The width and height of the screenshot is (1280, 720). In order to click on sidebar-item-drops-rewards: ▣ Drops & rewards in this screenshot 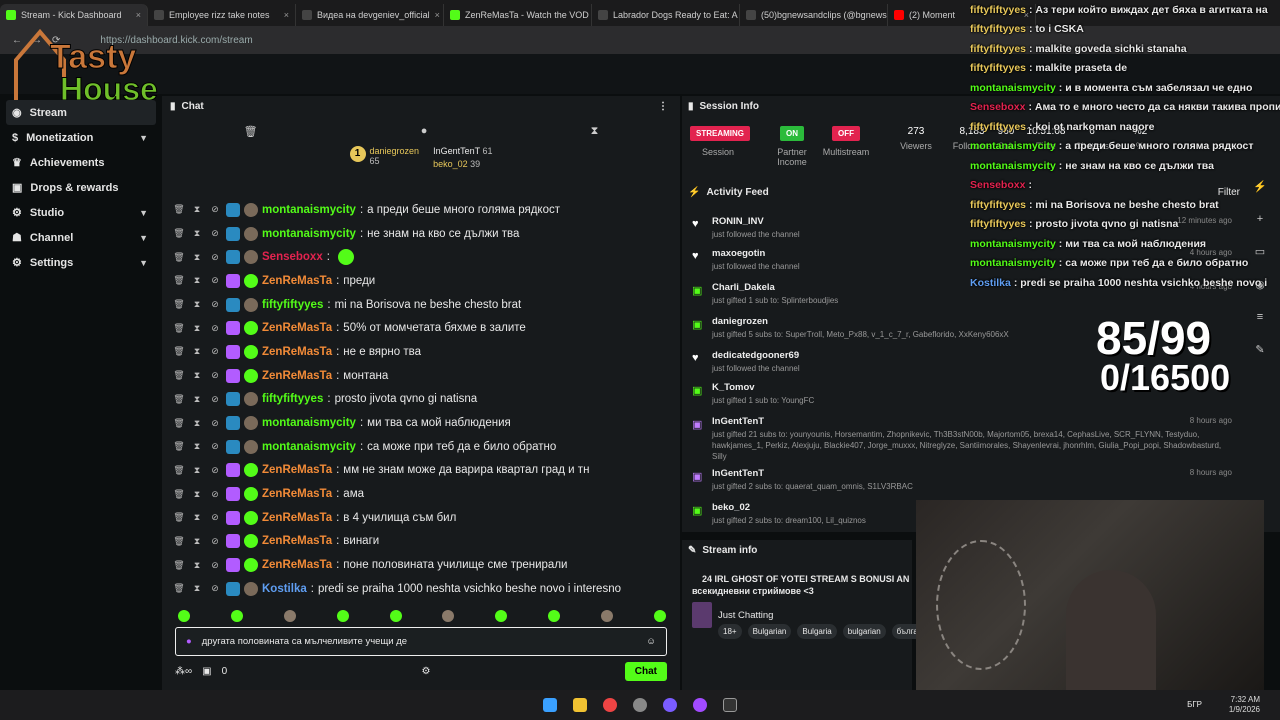, I will do `click(81, 187)`.